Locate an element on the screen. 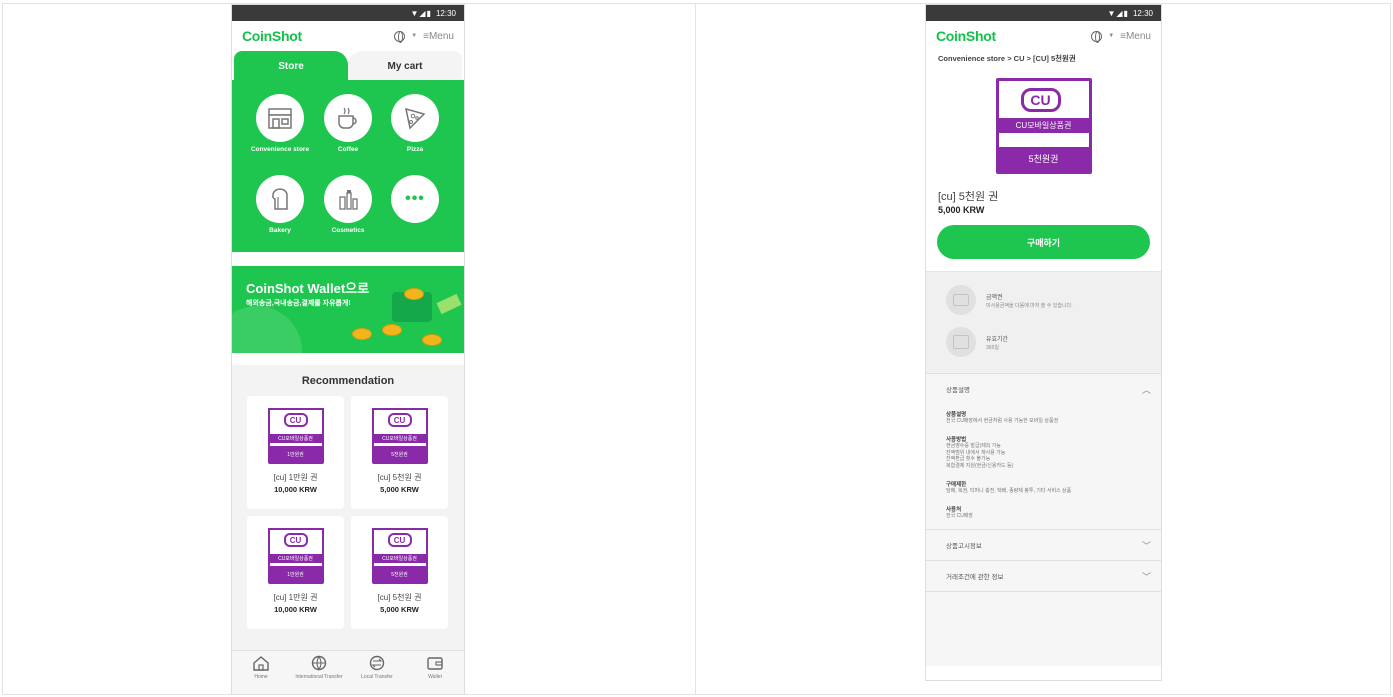 The height and width of the screenshot is (697, 1393). accordion-transaction-terms: 거래조건에 관한 정보 ﹀ is located at coordinates (1043, 576).